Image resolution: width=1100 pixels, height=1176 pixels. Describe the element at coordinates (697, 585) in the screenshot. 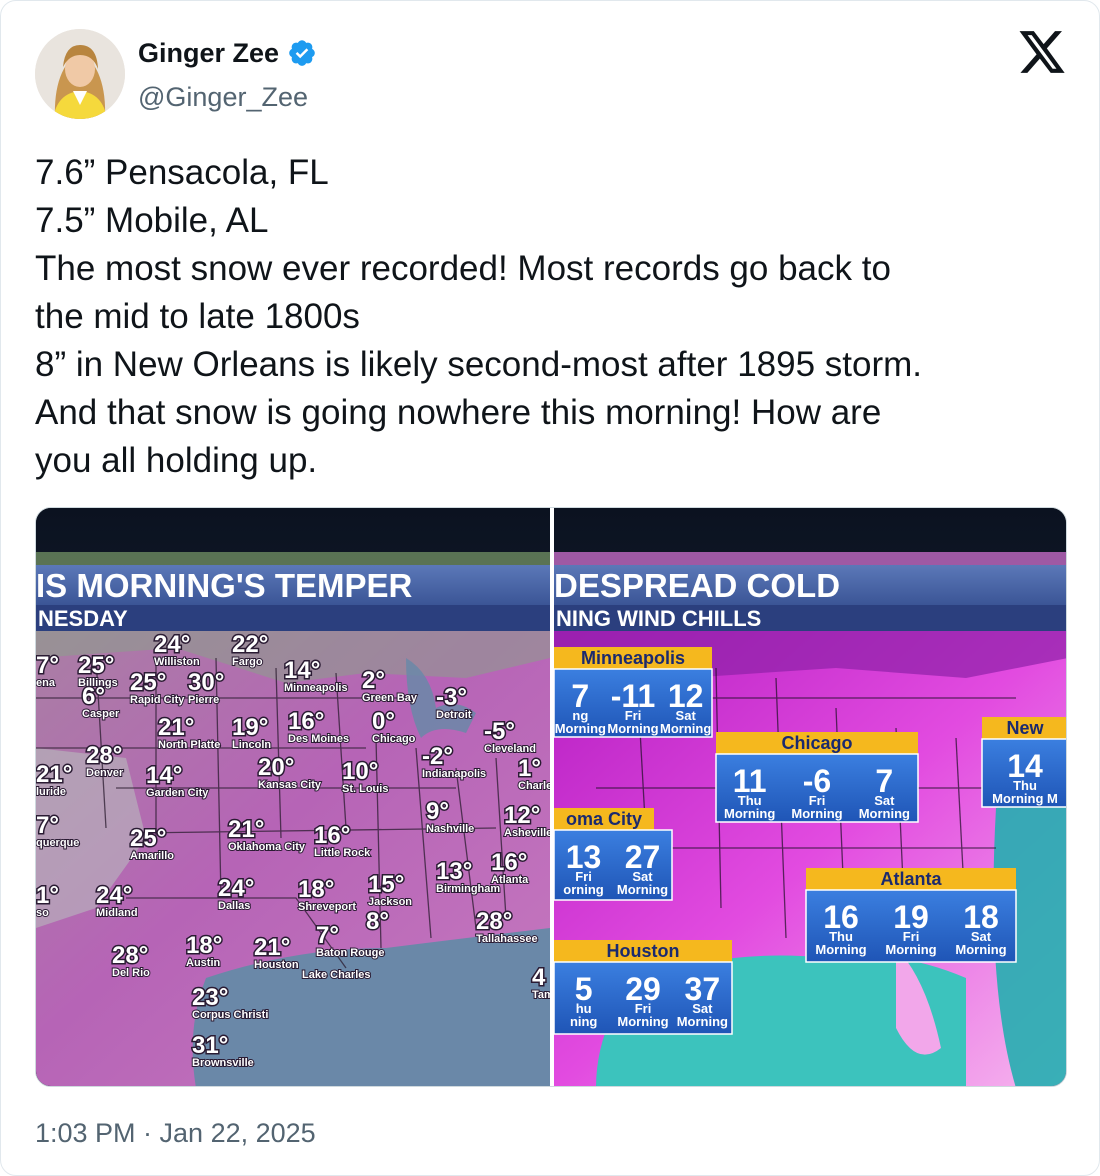

I see `right-map-title: DESPREAD COLD` at that location.